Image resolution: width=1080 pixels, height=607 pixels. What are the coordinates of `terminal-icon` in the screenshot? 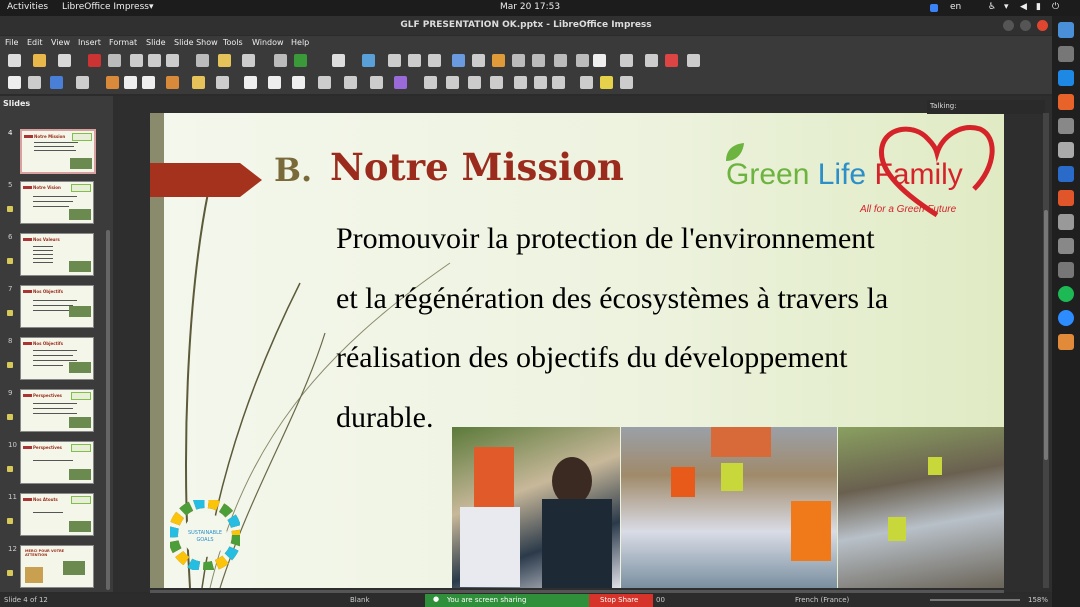 It's located at (1066, 54).